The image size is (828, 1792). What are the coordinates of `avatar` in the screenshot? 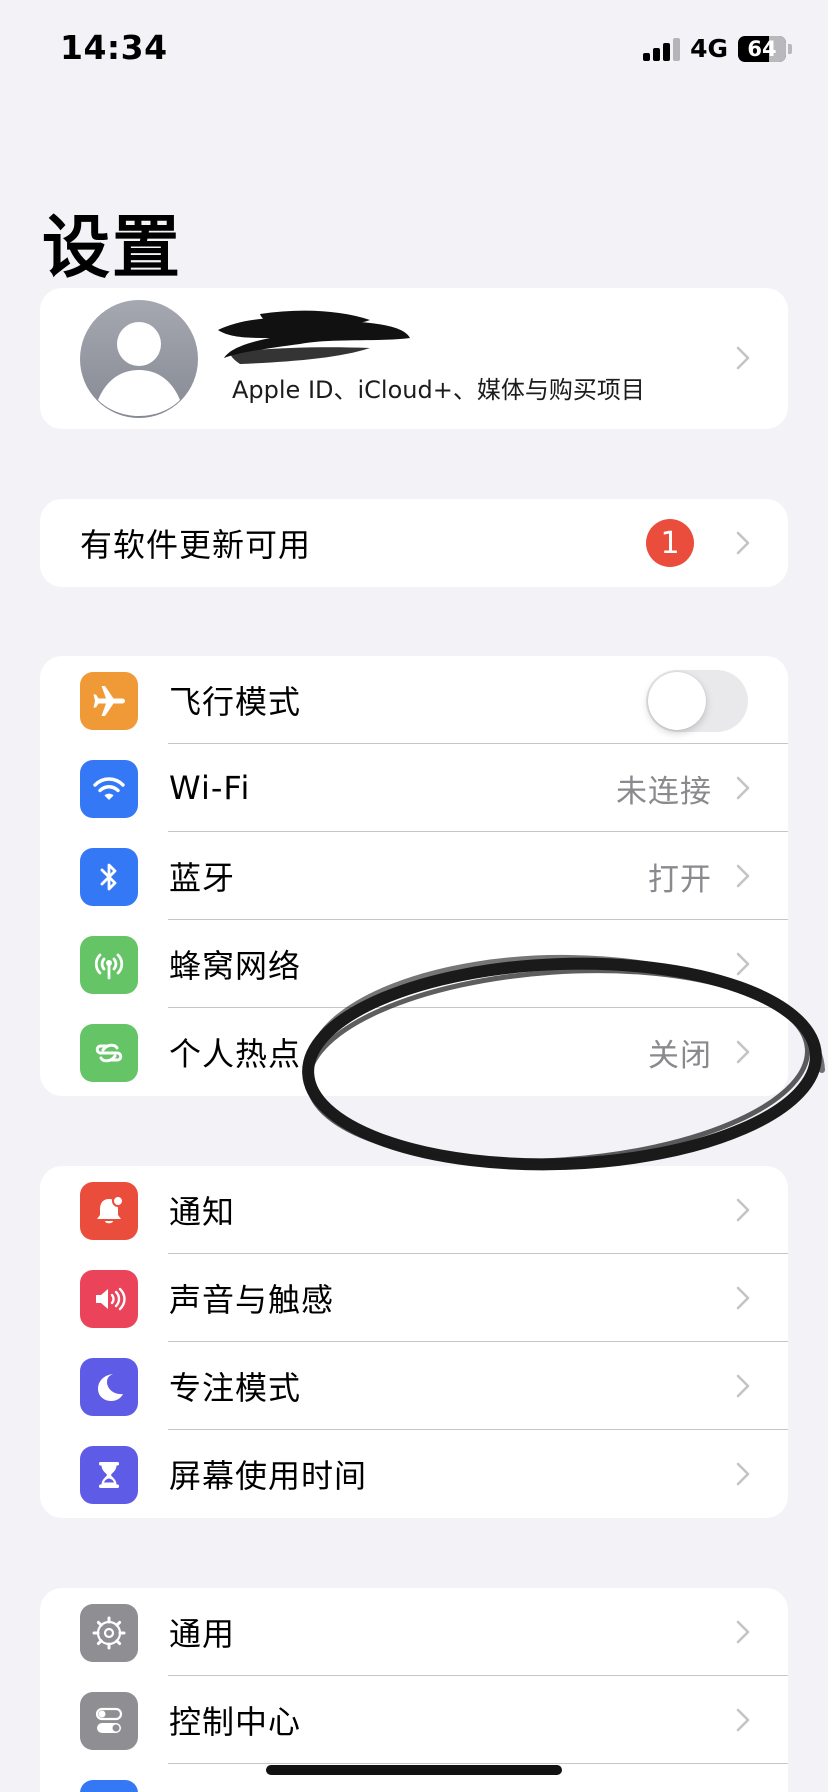 It's located at (139, 359).